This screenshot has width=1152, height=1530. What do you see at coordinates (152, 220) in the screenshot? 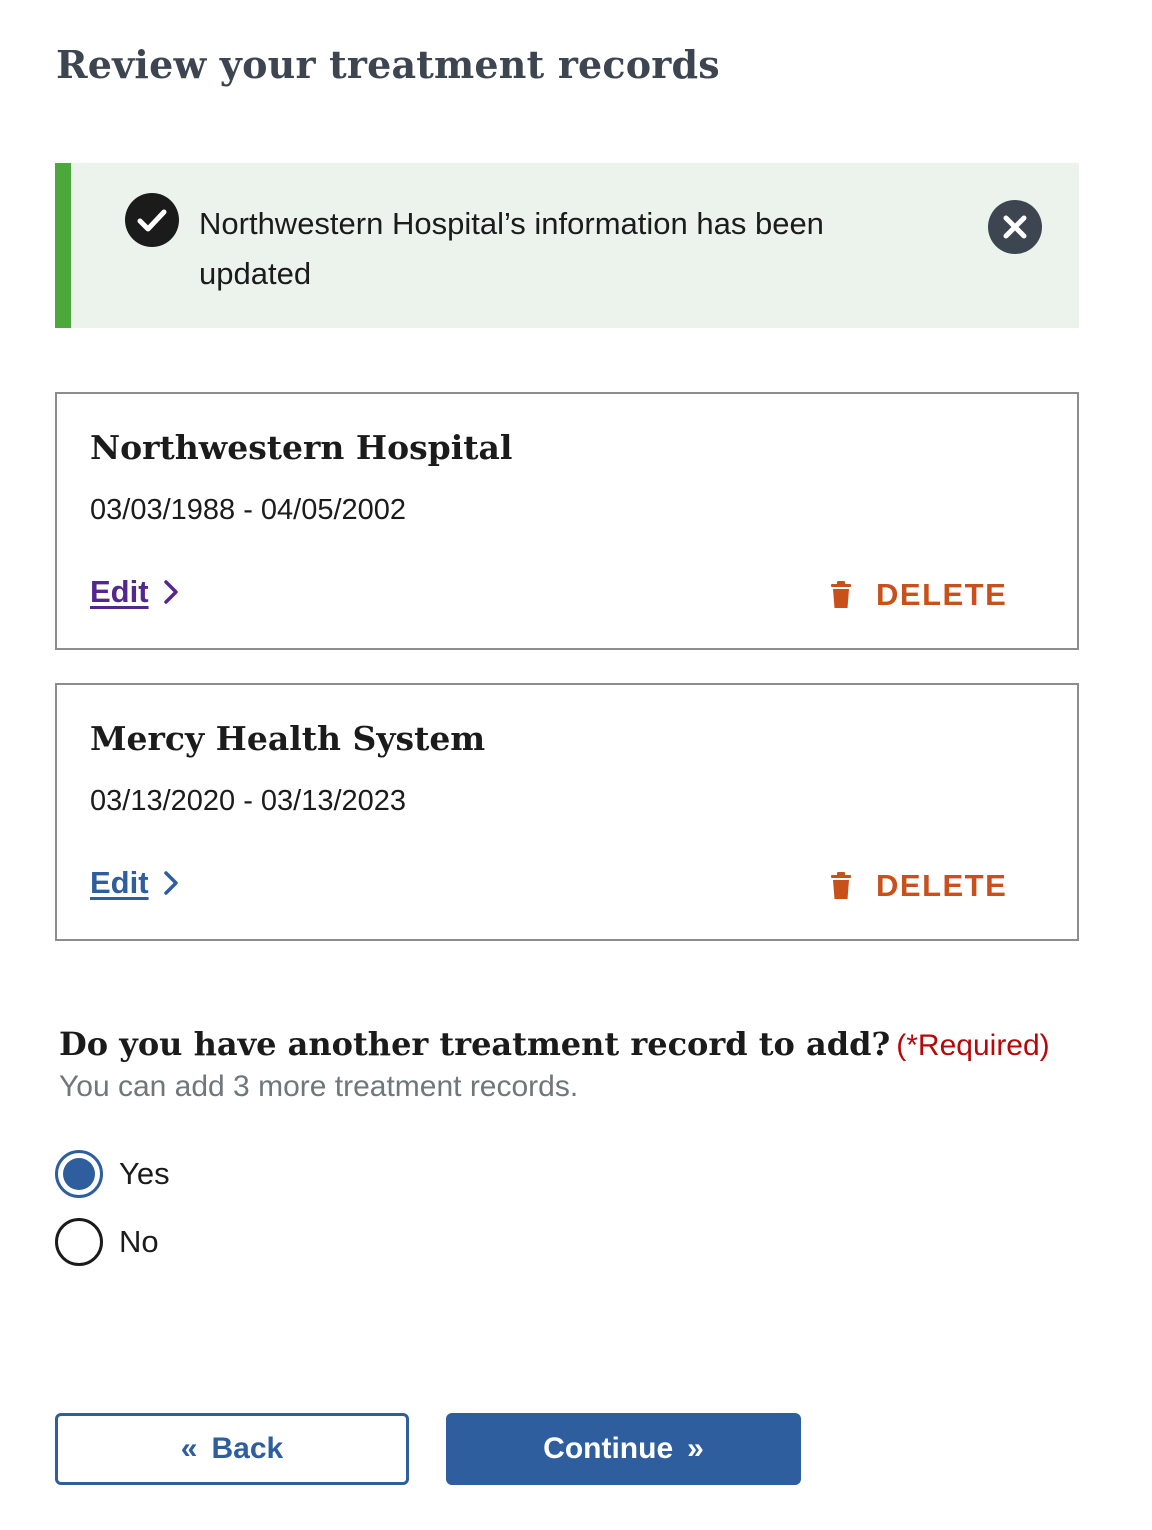
I see `check-circle-icon` at bounding box center [152, 220].